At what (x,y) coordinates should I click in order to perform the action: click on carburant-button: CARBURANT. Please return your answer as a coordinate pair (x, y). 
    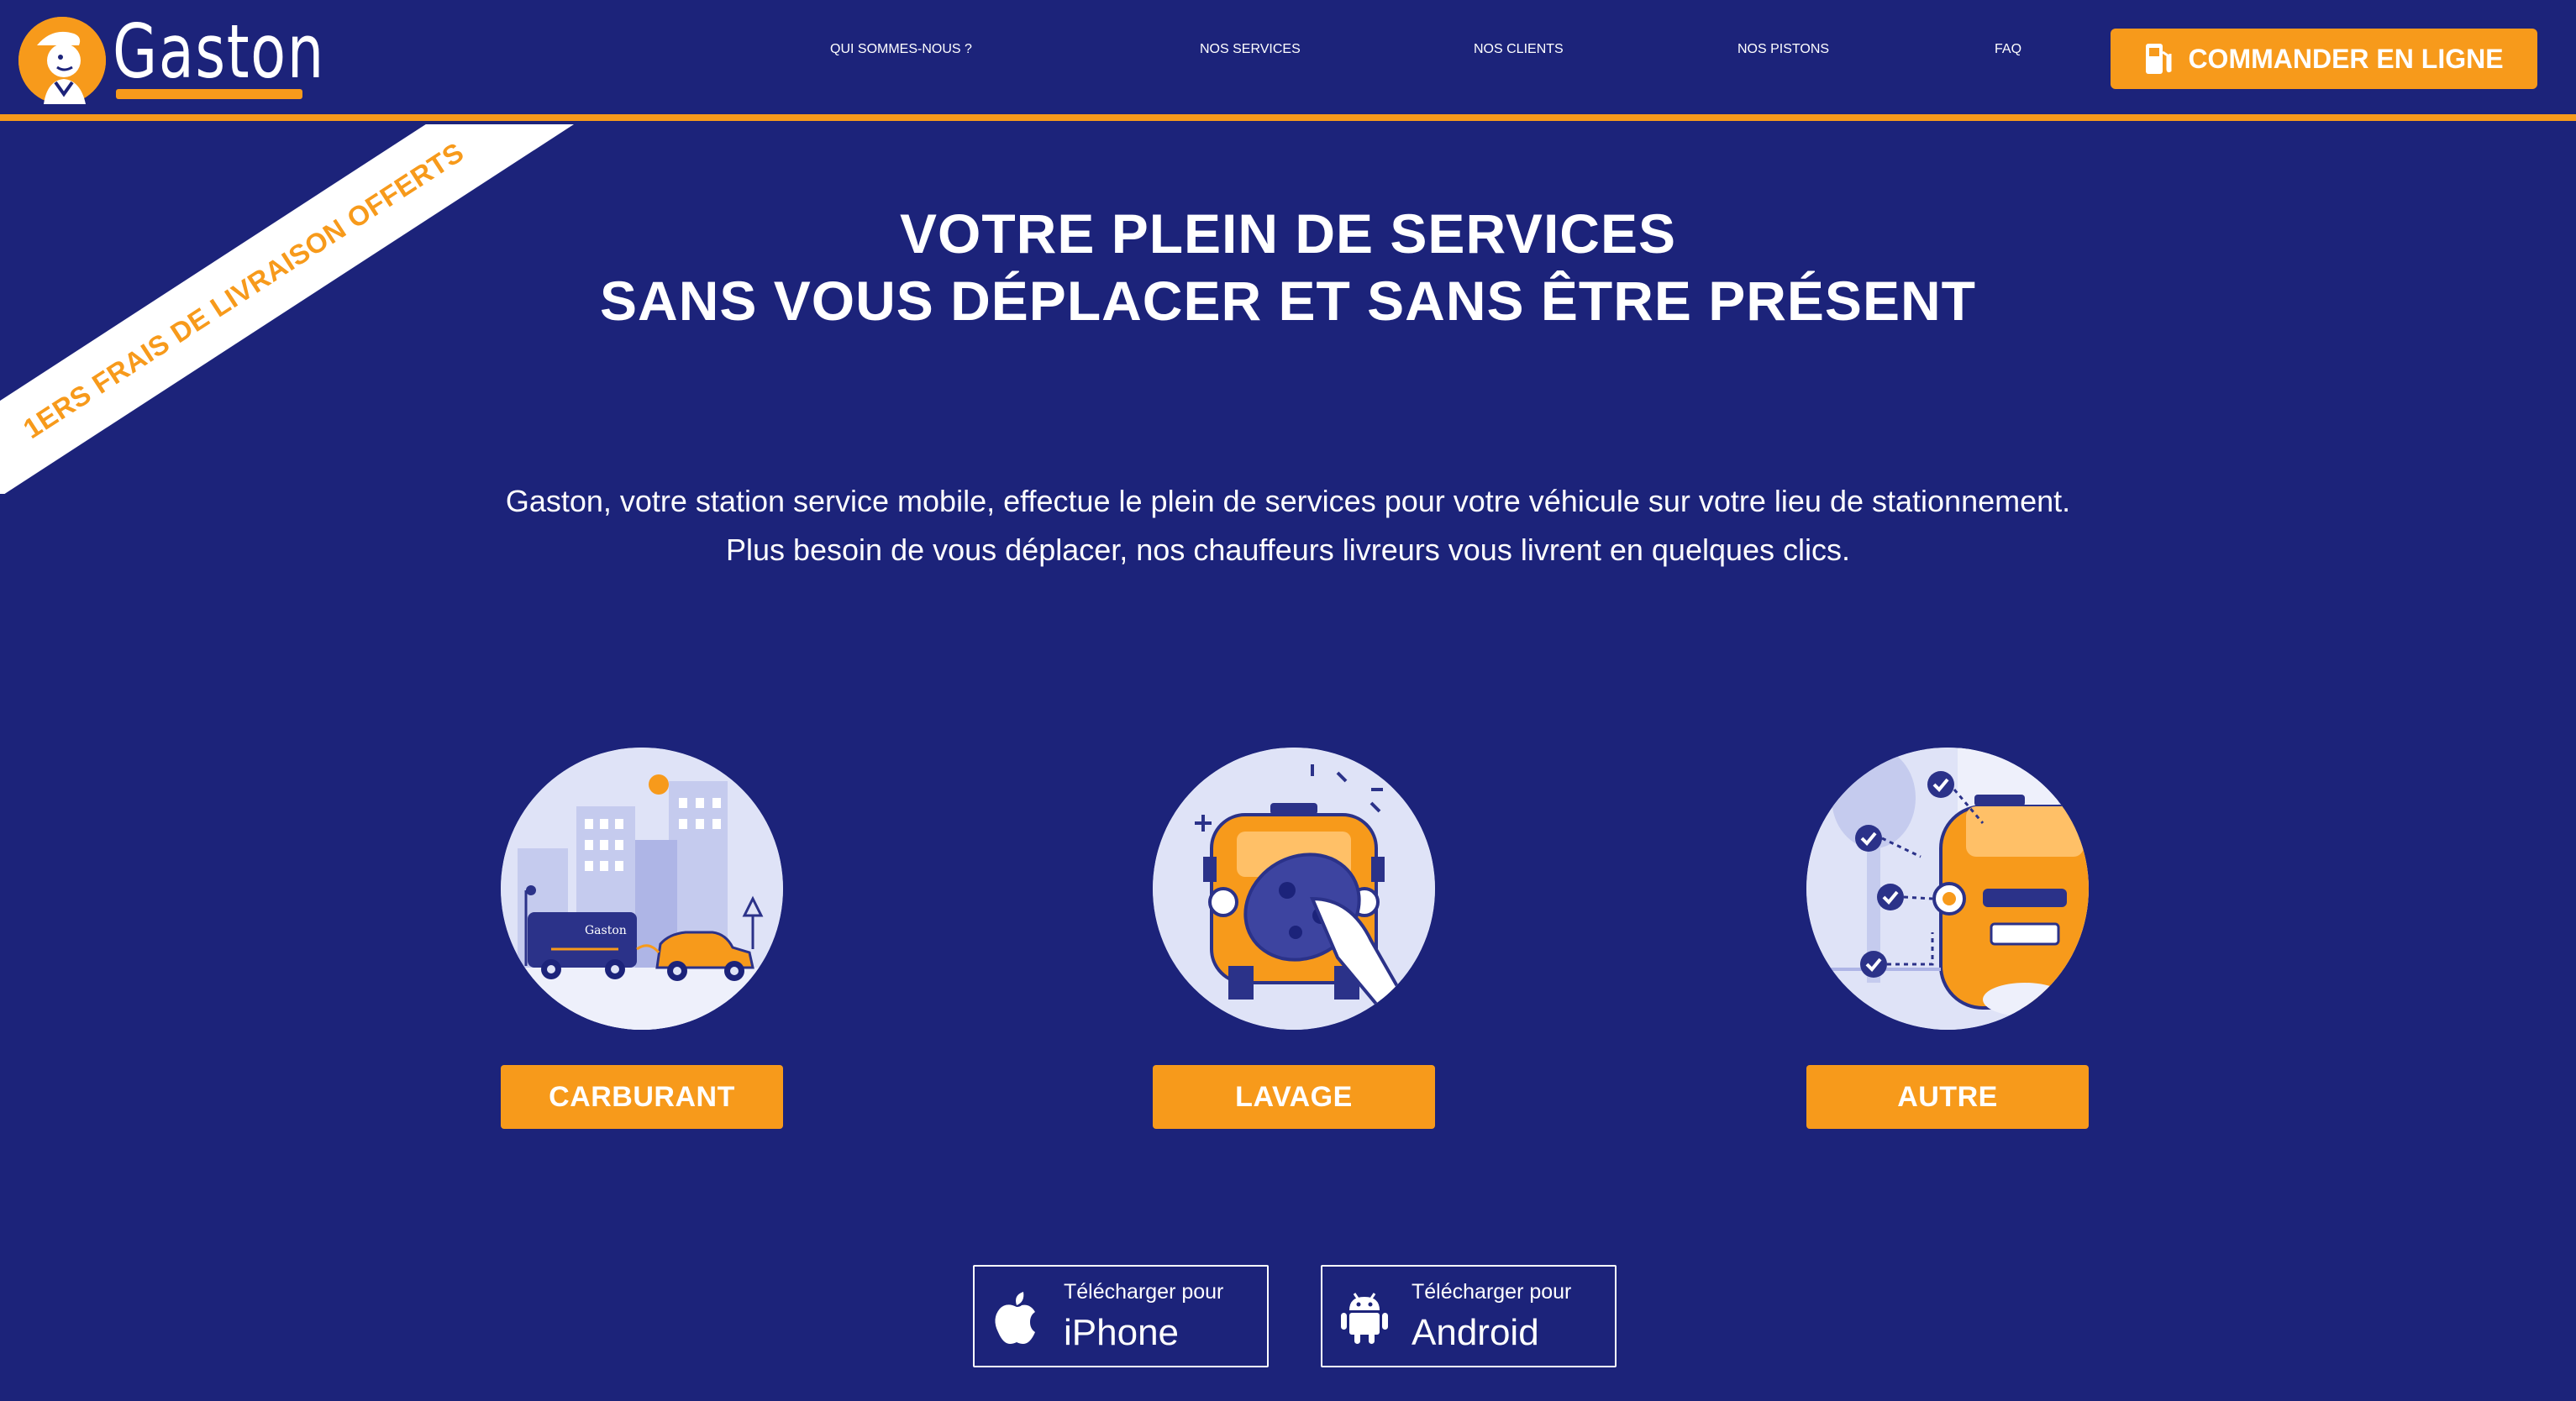
    Looking at the image, I should click on (642, 1097).